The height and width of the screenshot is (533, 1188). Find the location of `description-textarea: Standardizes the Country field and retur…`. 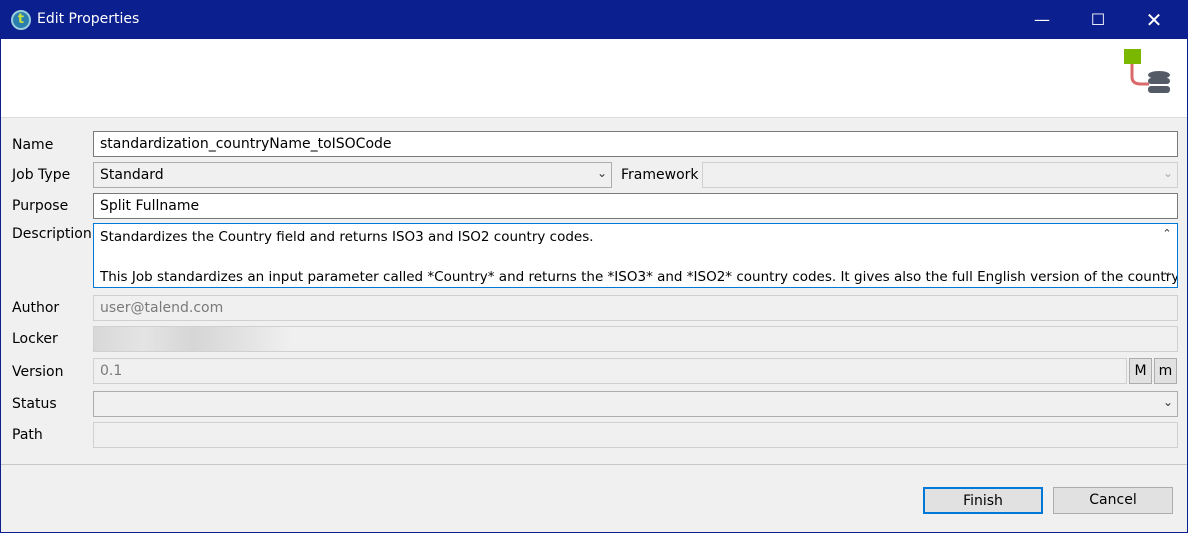

description-textarea: Standardizes the Country field and retur… is located at coordinates (635, 255).